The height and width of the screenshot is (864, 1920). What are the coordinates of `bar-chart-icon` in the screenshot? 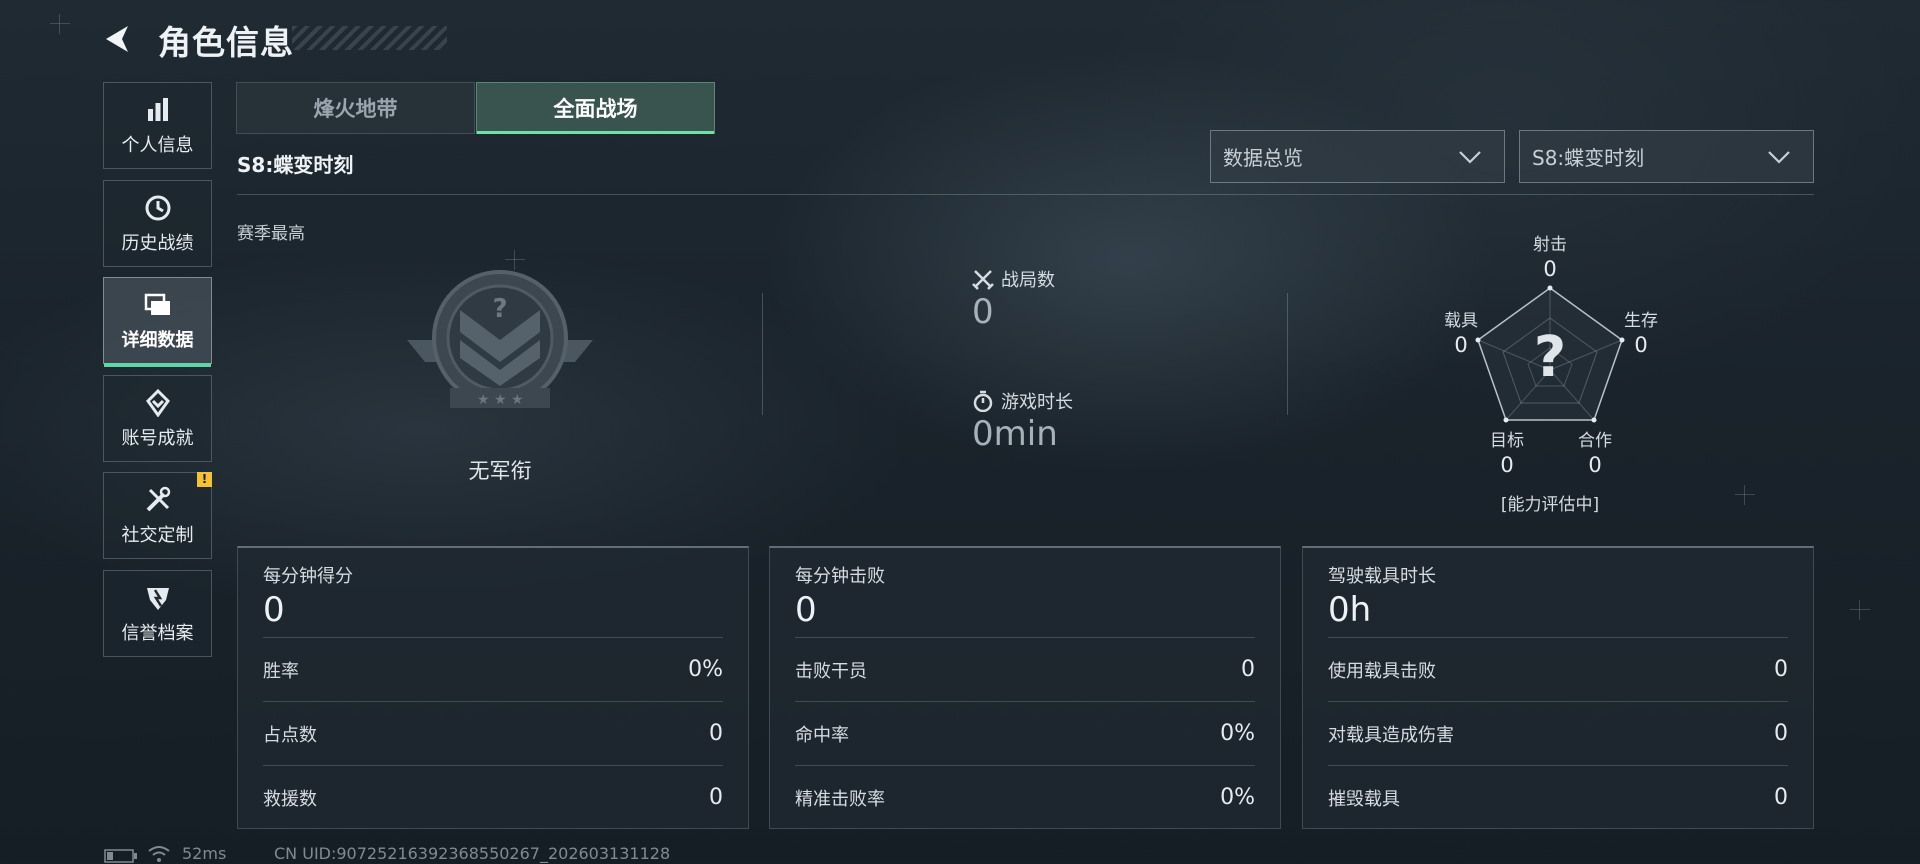 It's located at (158, 110).